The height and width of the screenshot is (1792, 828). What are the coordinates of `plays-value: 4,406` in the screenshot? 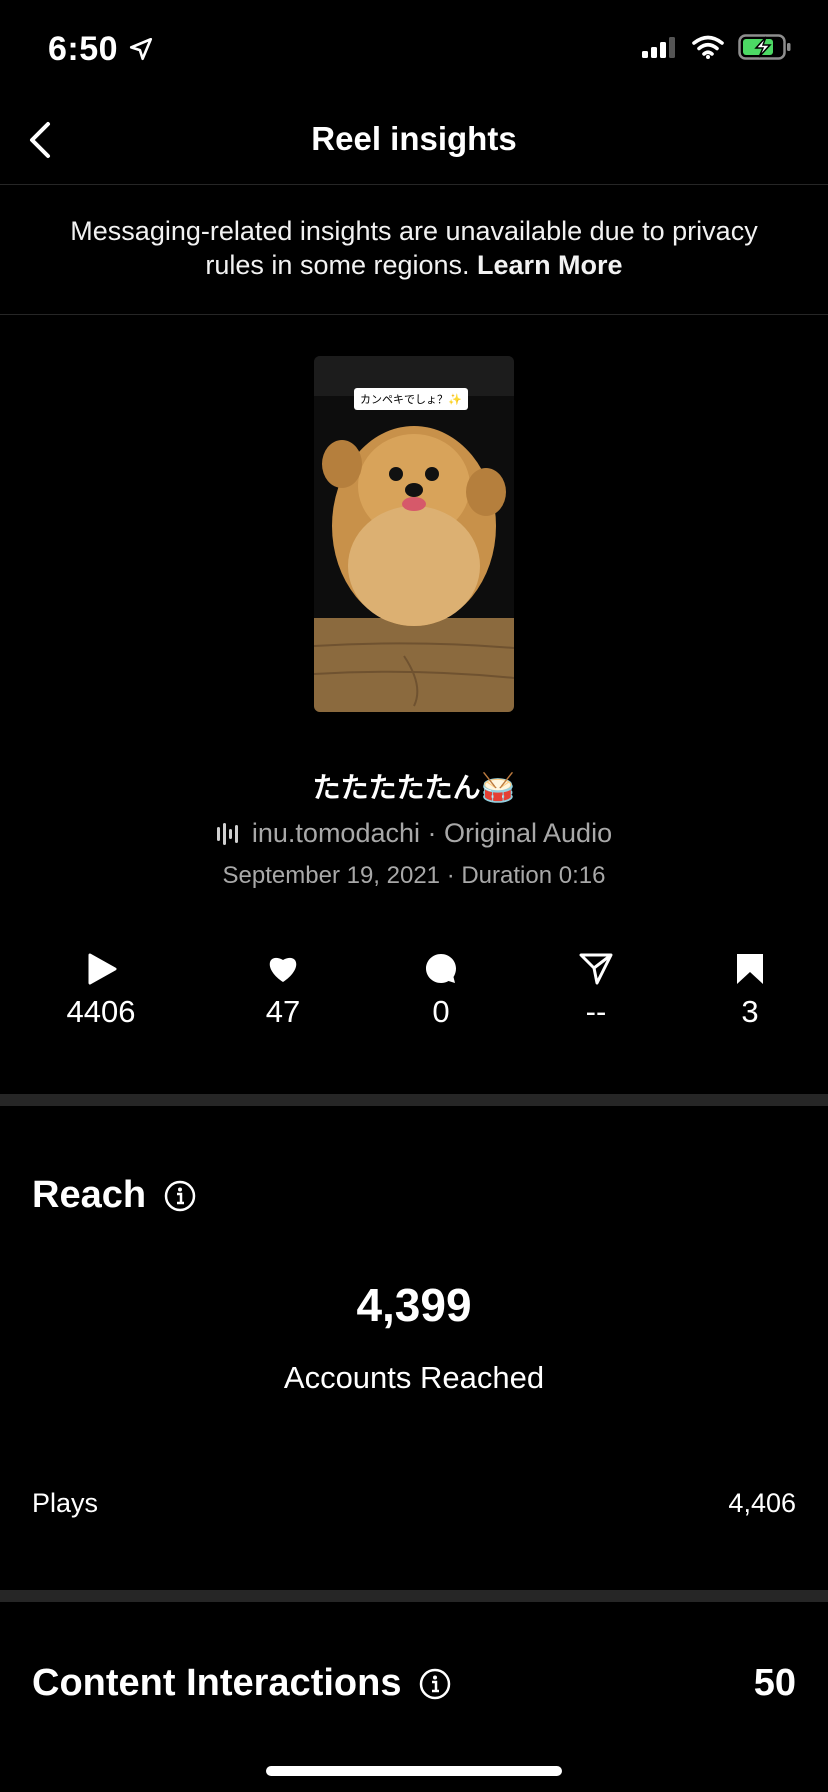 It's located at (762, 1503).